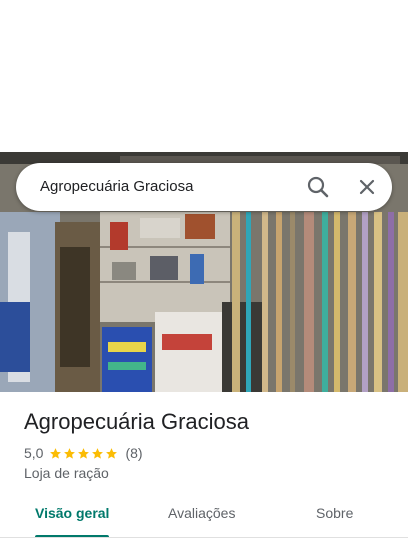 This screenshot has width=408, height=544. I want to click on place-tabs: Visão geral Avaliações Sobre, so click(204, 516).